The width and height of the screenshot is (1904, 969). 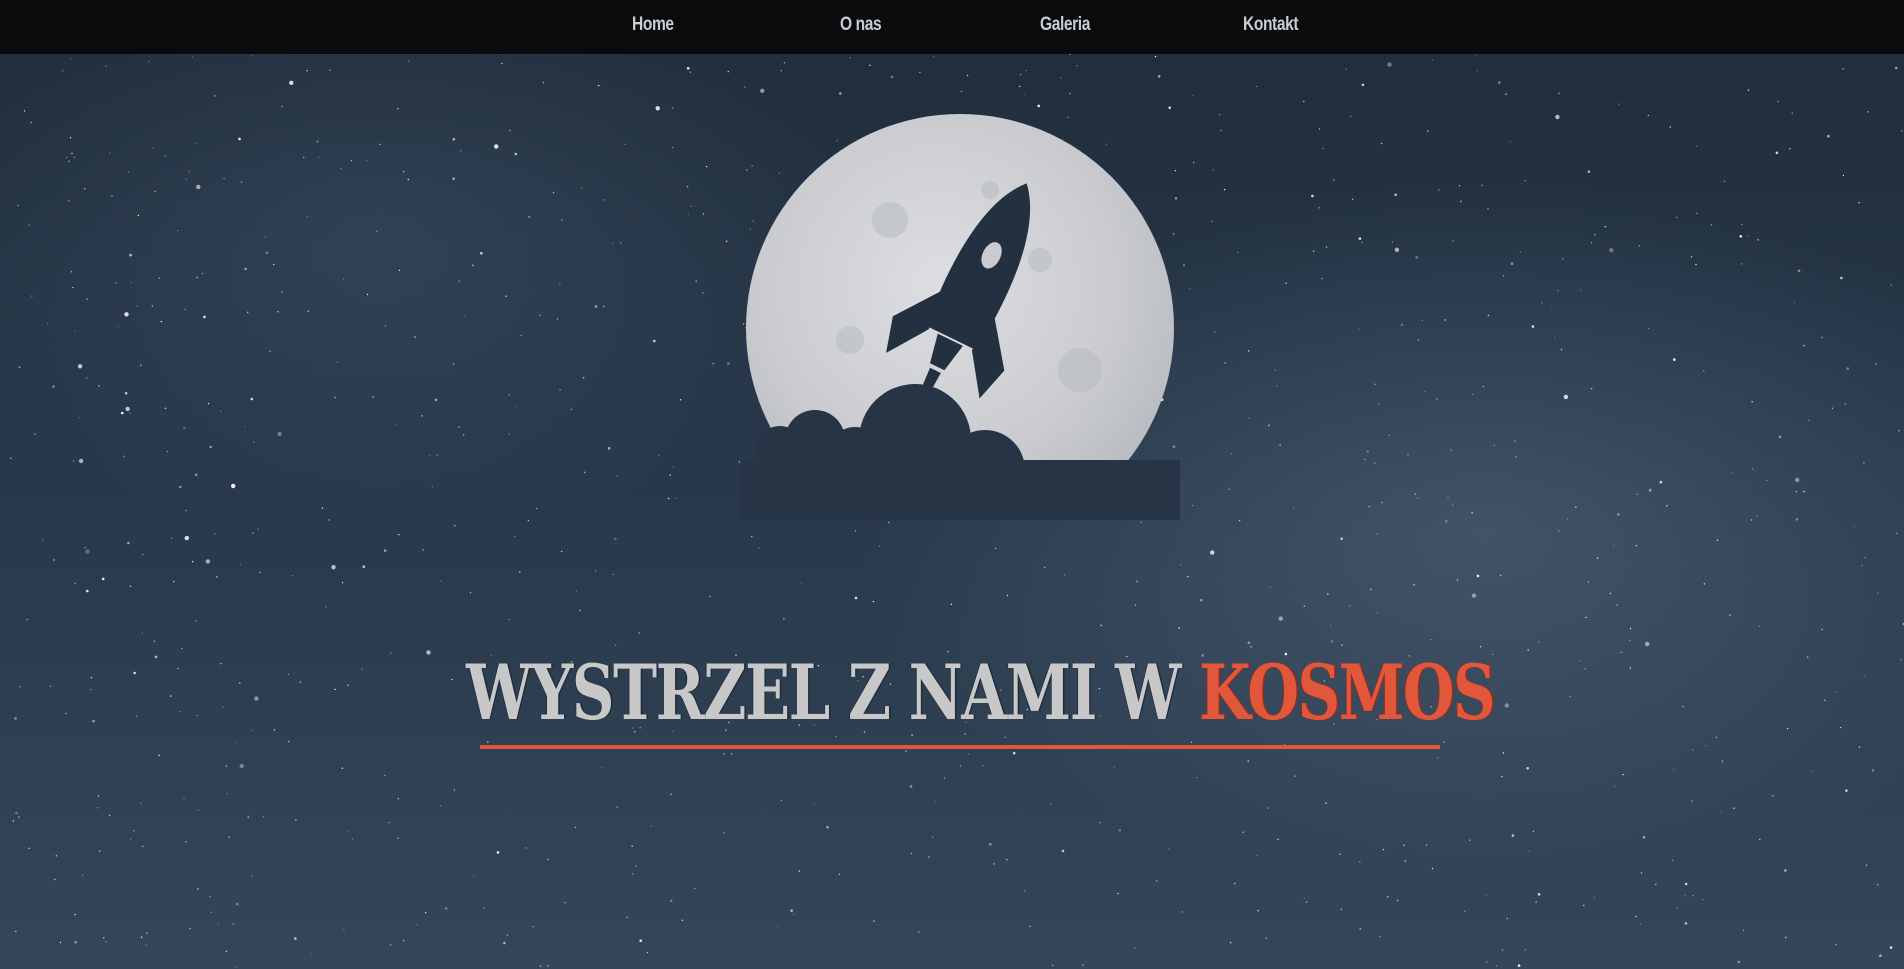 I want to click on nav-link-home: Home, so click(x=653, y=27).